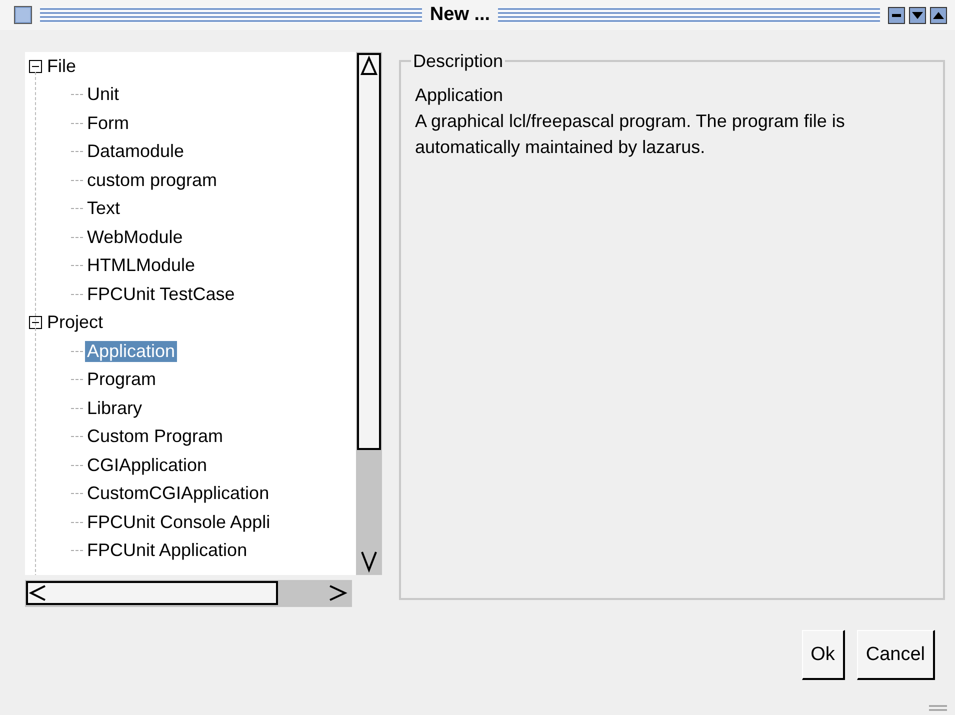 The width and height of the screenshot is (955, 715). What do you see at coordinates (135, 237) in the screenshot?
I see `tree-item: WebModule` at bounding box center [135, 237].